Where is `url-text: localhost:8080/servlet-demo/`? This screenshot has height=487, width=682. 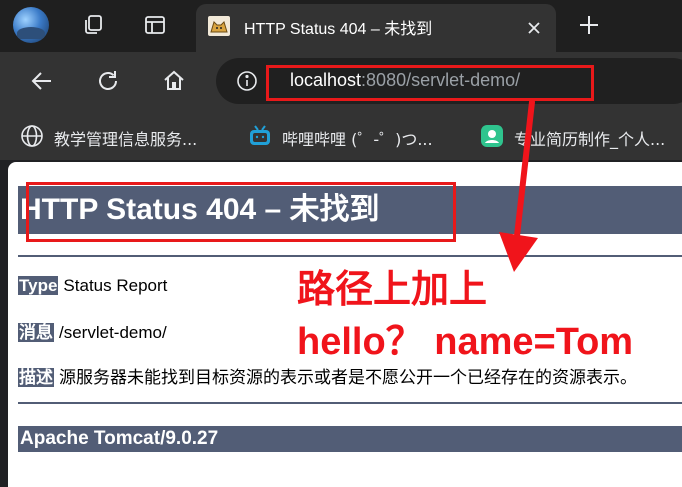 url-text: localhost:8080/servlet-demo/ is located at coordinates (405, 80).